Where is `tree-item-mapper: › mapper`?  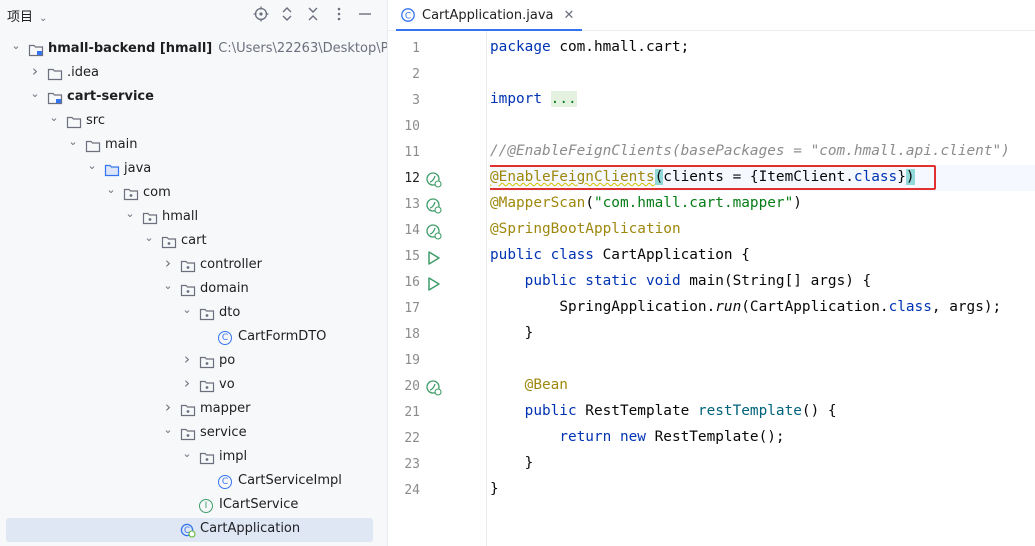
tree-item-mapper: › mapper is located at coordinates (193, 410).